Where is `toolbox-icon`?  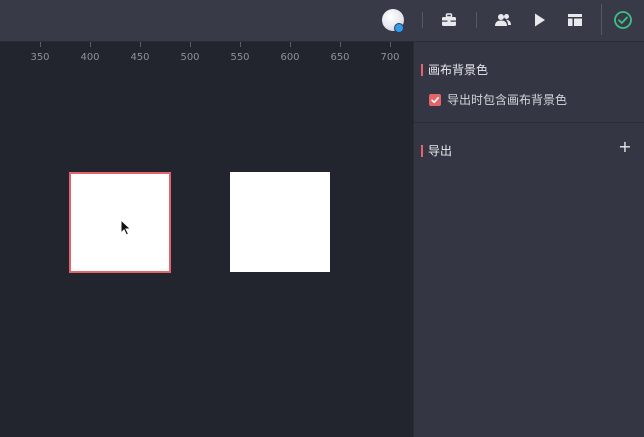 toolbox-icon is located at coordinates (449, 20).